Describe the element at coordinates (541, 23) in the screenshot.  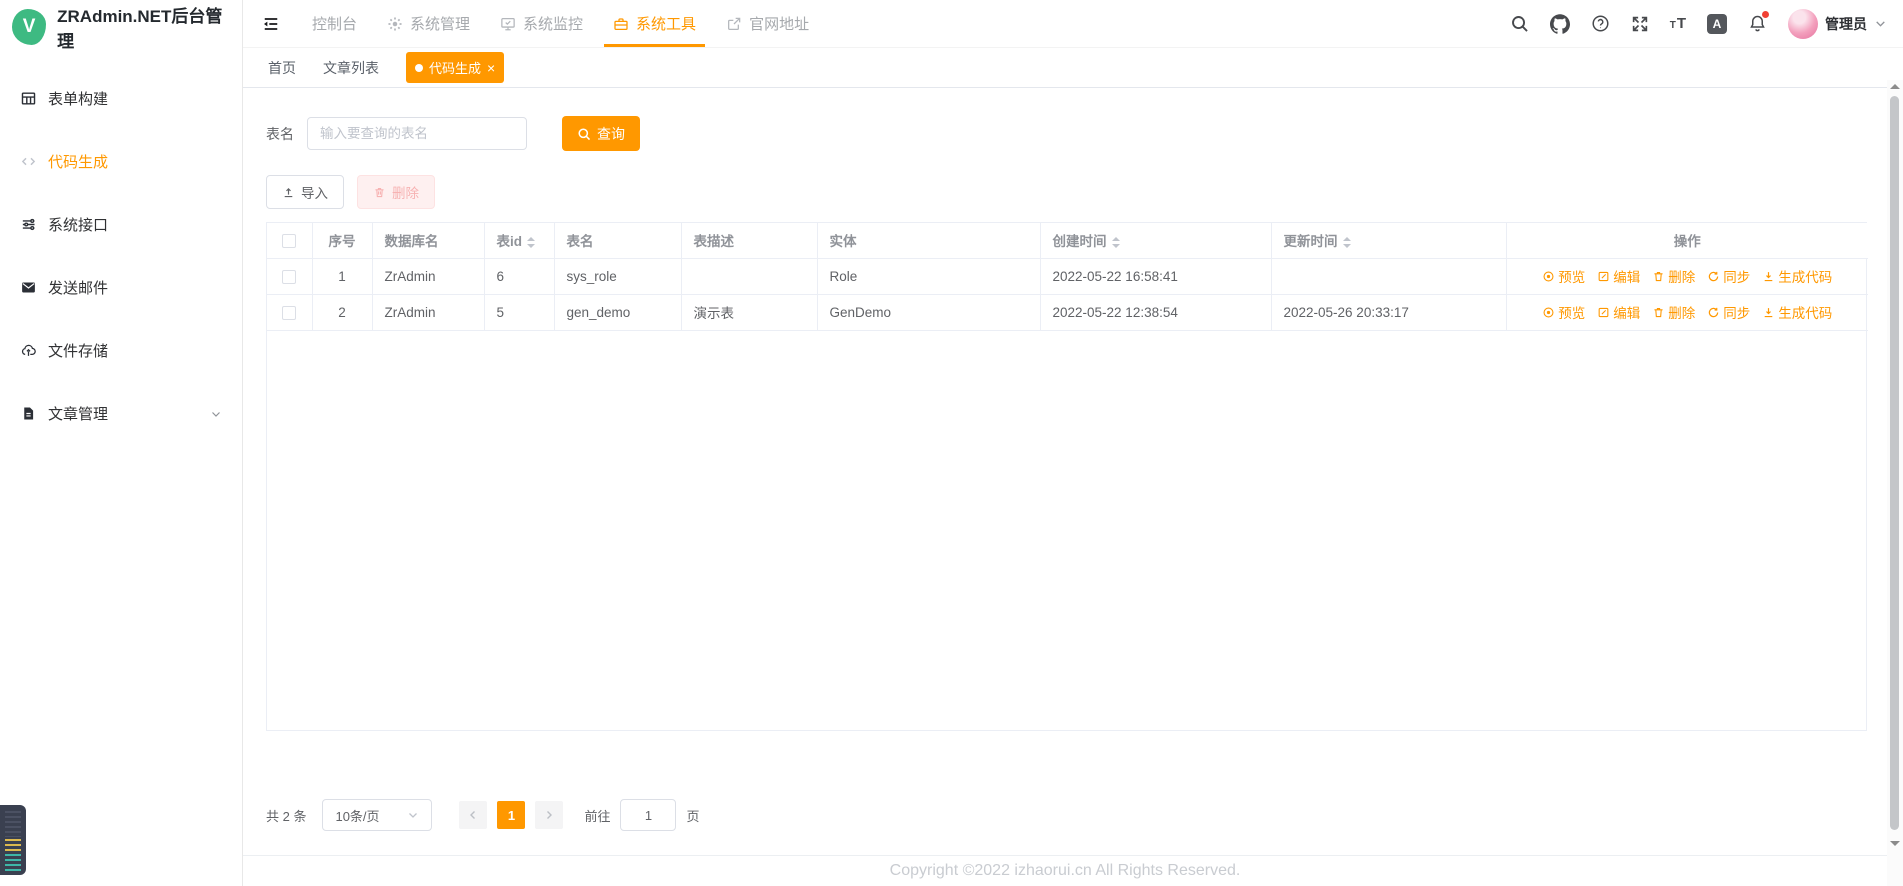
I see `nav-item-system-monitor: 系统监控` at that location.